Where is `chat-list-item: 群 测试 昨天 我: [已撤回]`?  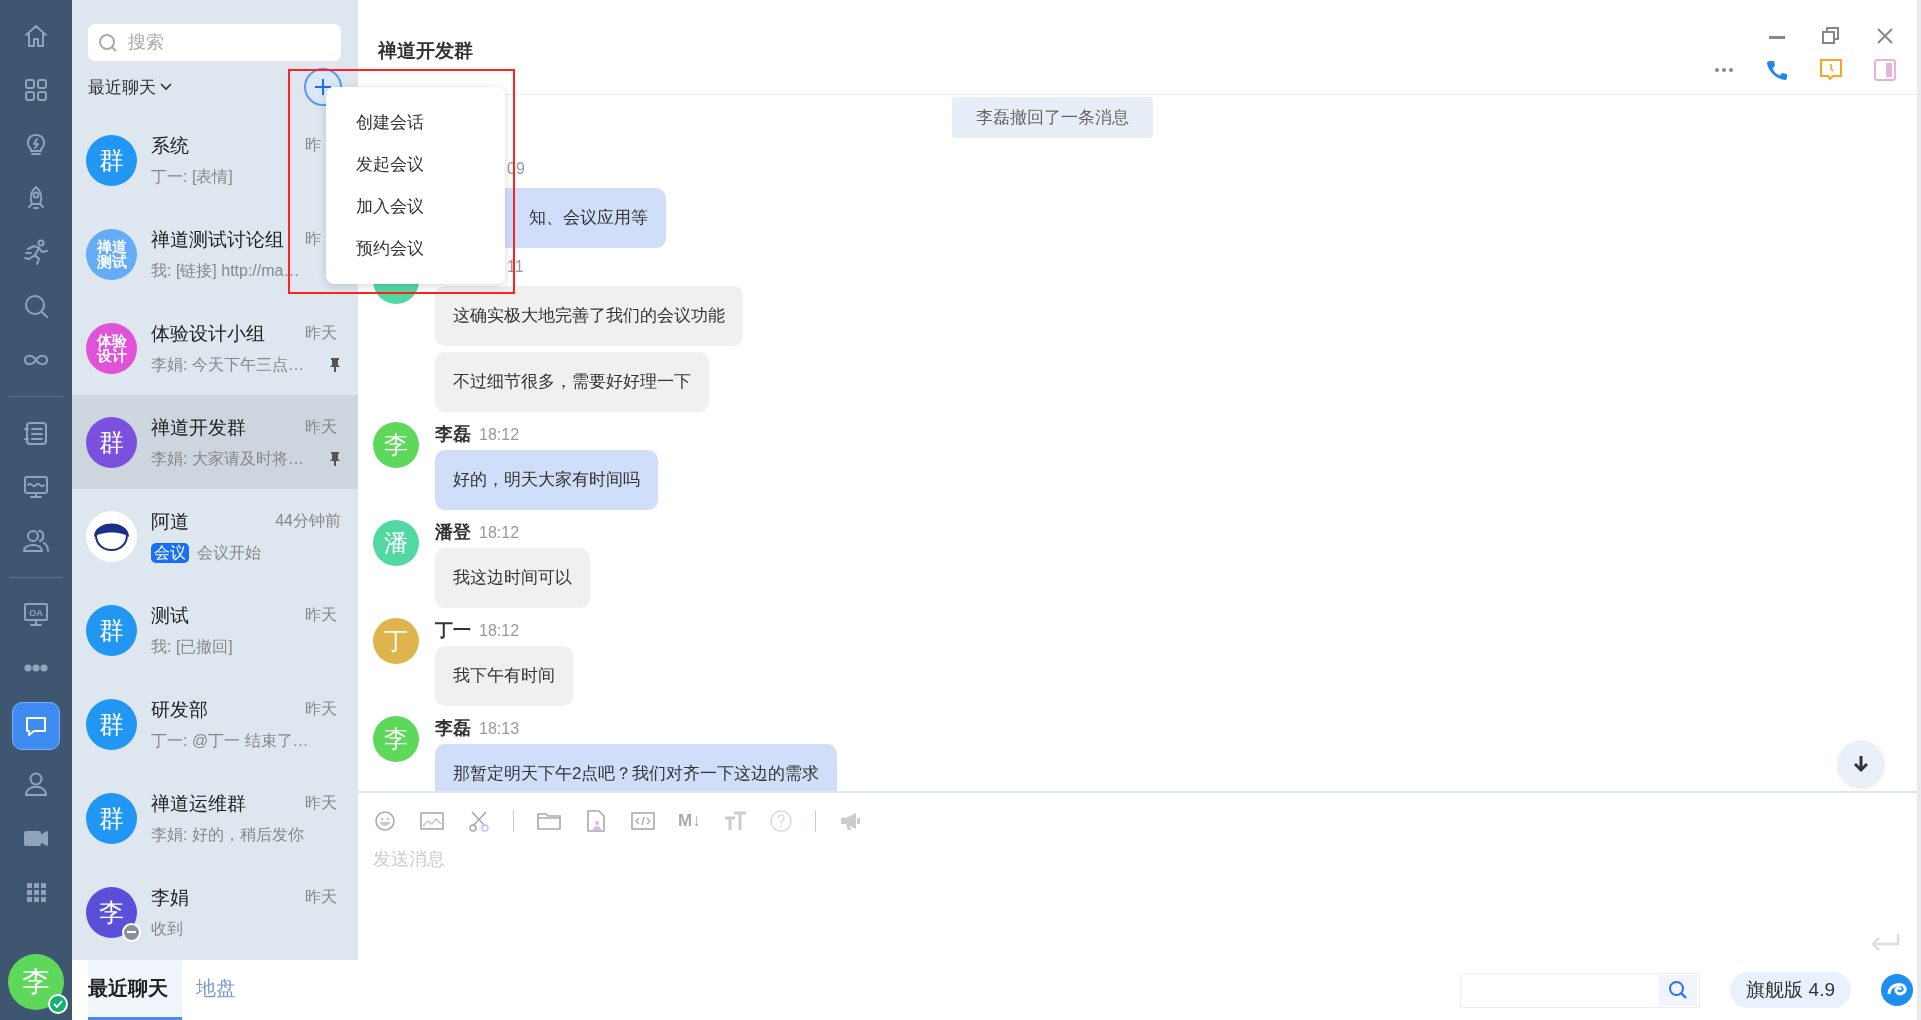 chat-list-item: 群 测试 昨天 我: [已撤回] is located at coordinates (215, 630).